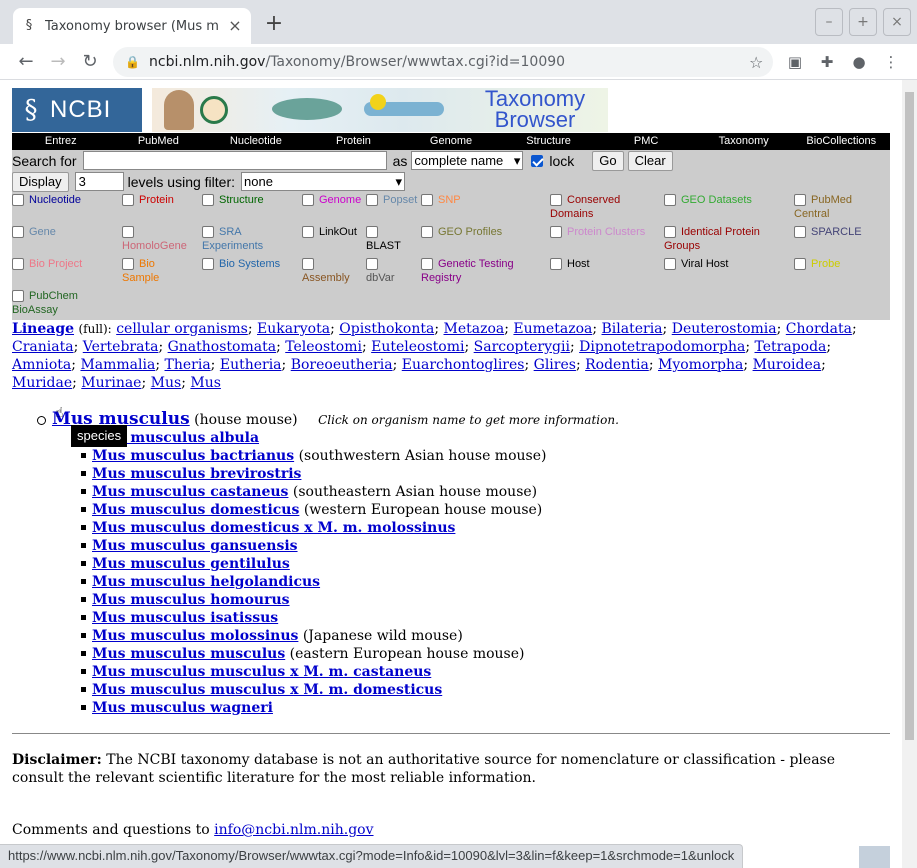  I want to click on filter-nucleotide: Nucleotide, so click(46, 200).